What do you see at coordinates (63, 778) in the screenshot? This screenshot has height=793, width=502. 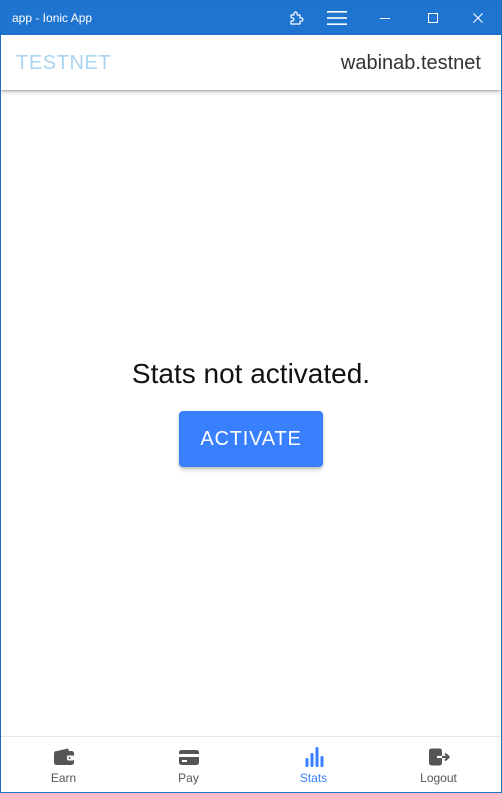 I see `tab-label: Earn` at bounding box center [63, 778].